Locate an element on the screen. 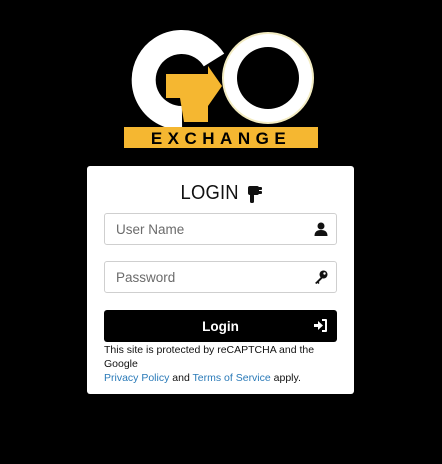 This screenshot has width=442, height=464. logo-subtitle: EXCHANGE is located at coordinates (221, 138).